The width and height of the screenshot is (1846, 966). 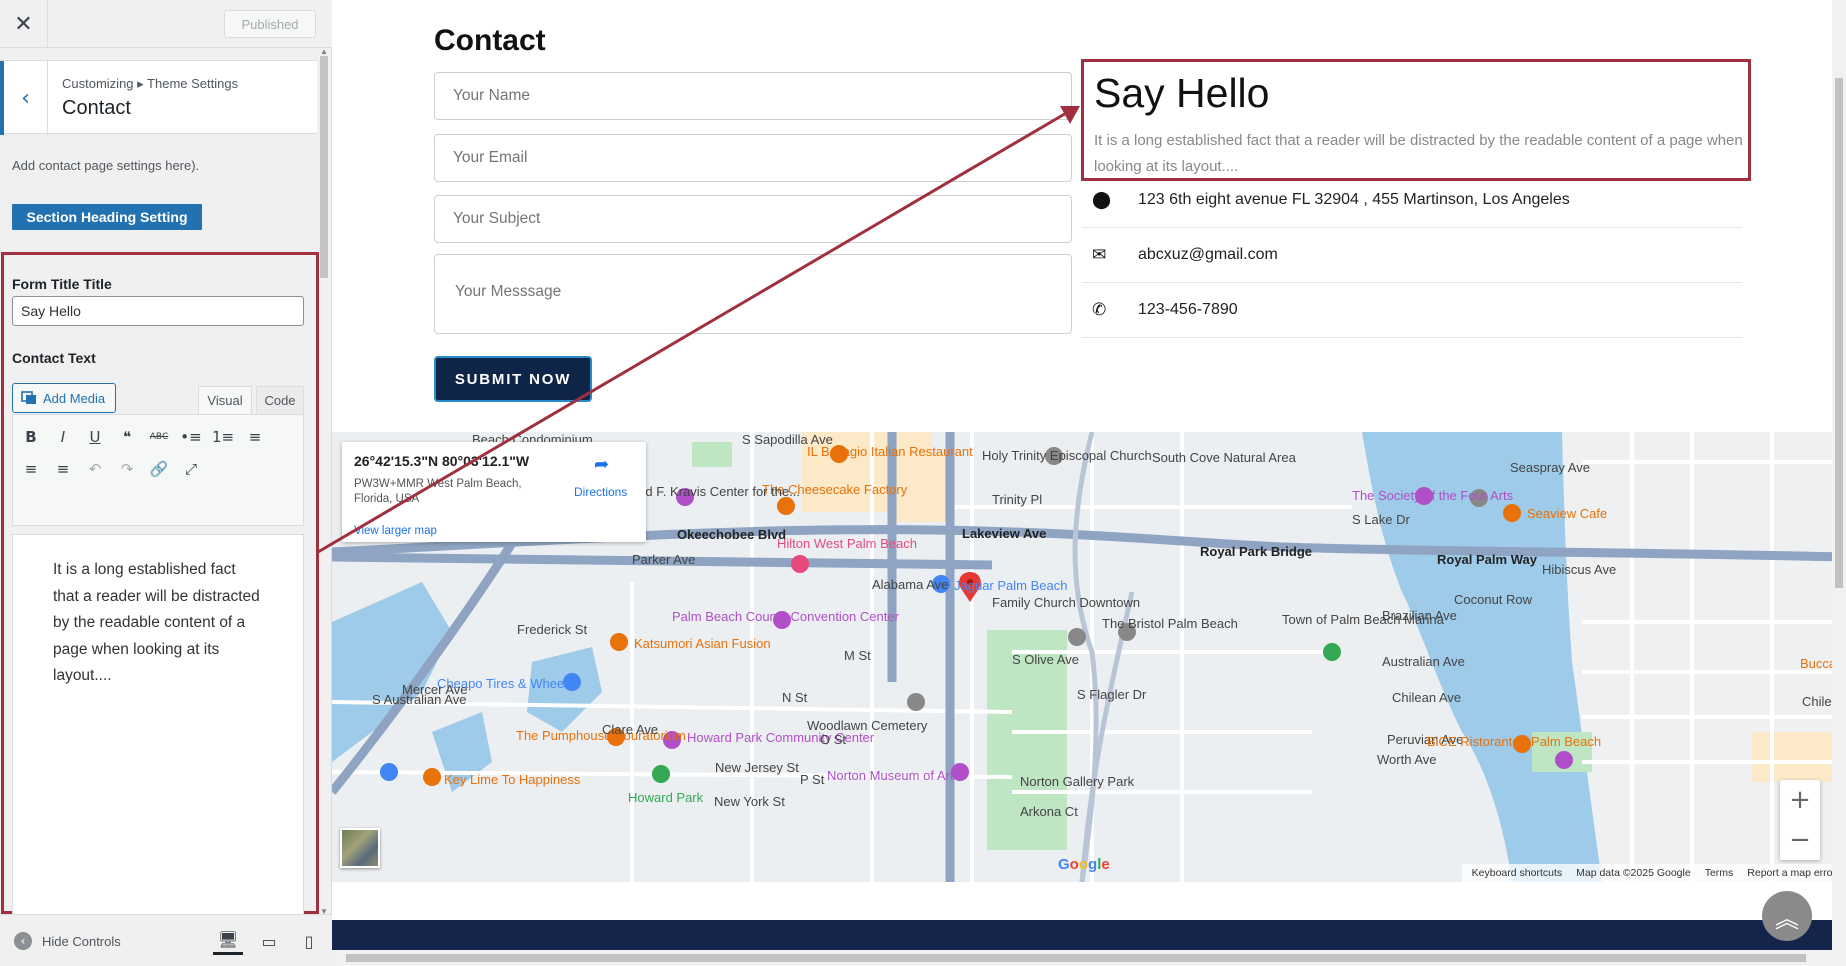 What do you see at coordinates (1800, 800) in the screenshot?
I see `zoom-in-icon: +` at bounding box center [1800, 800].